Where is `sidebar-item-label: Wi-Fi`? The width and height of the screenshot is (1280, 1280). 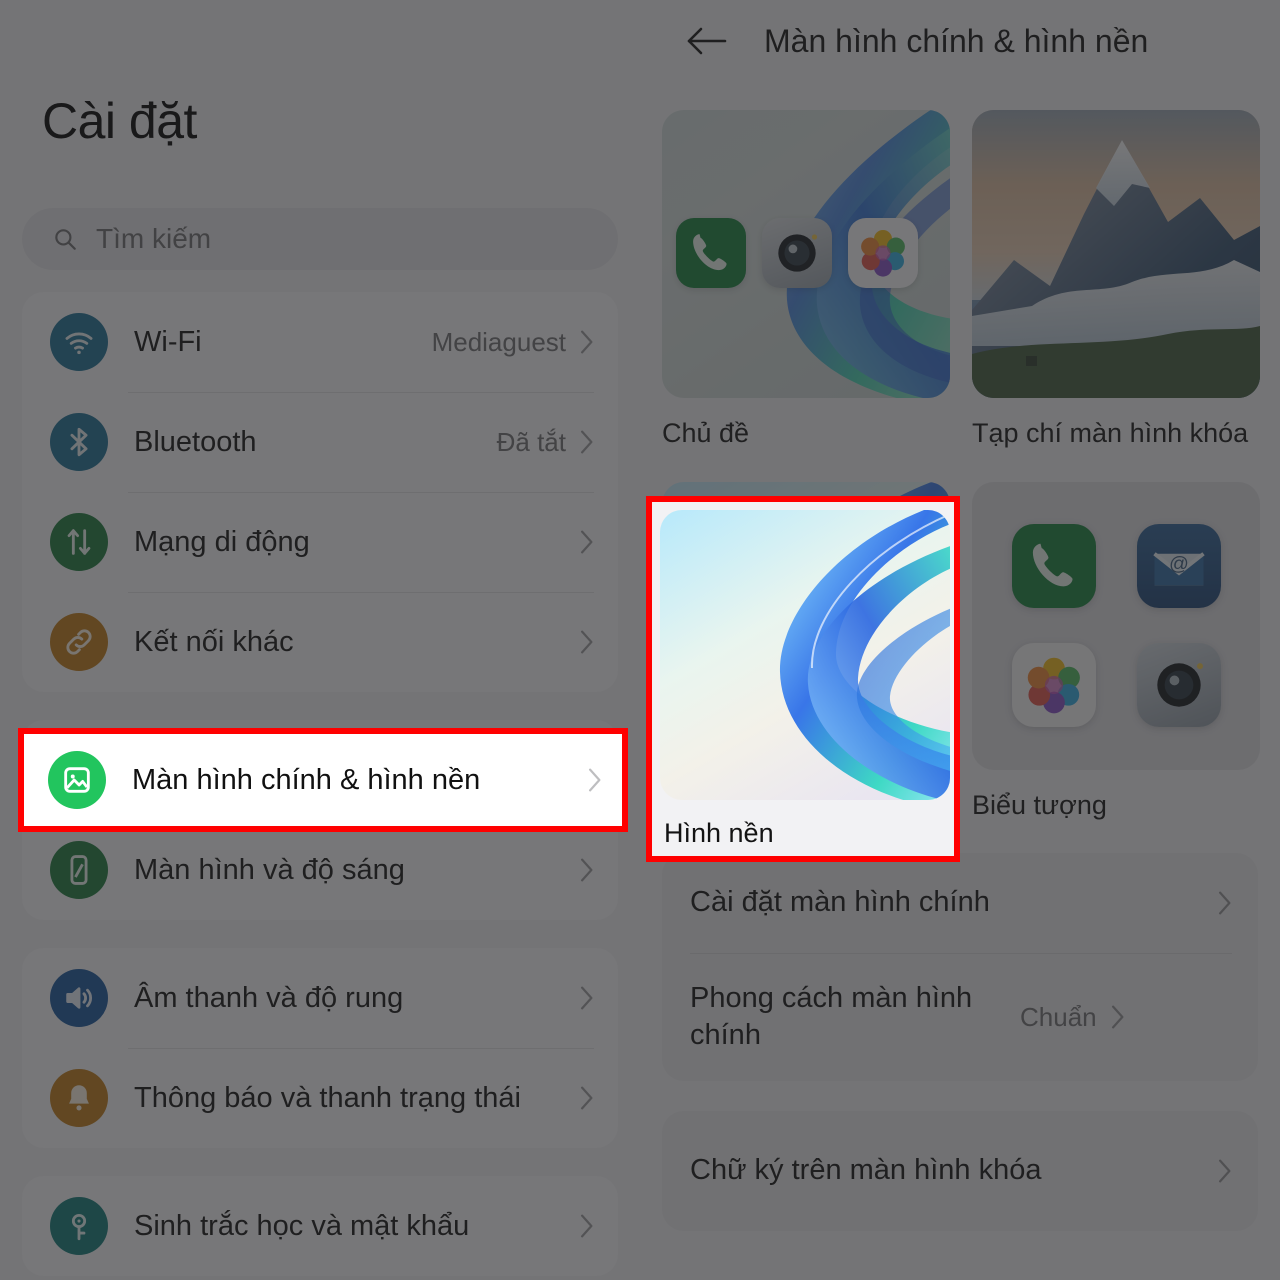
sidebar-item-label: Wi-Fi is located at coordinates (168, 341).